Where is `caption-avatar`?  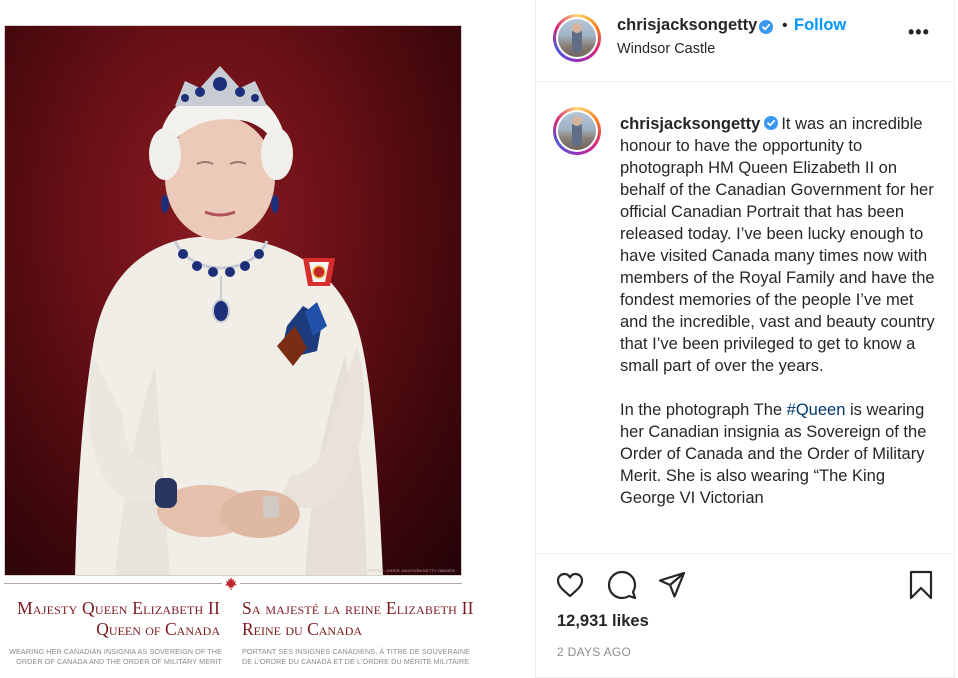
caption-avatar is located at coordinates (577, 131).